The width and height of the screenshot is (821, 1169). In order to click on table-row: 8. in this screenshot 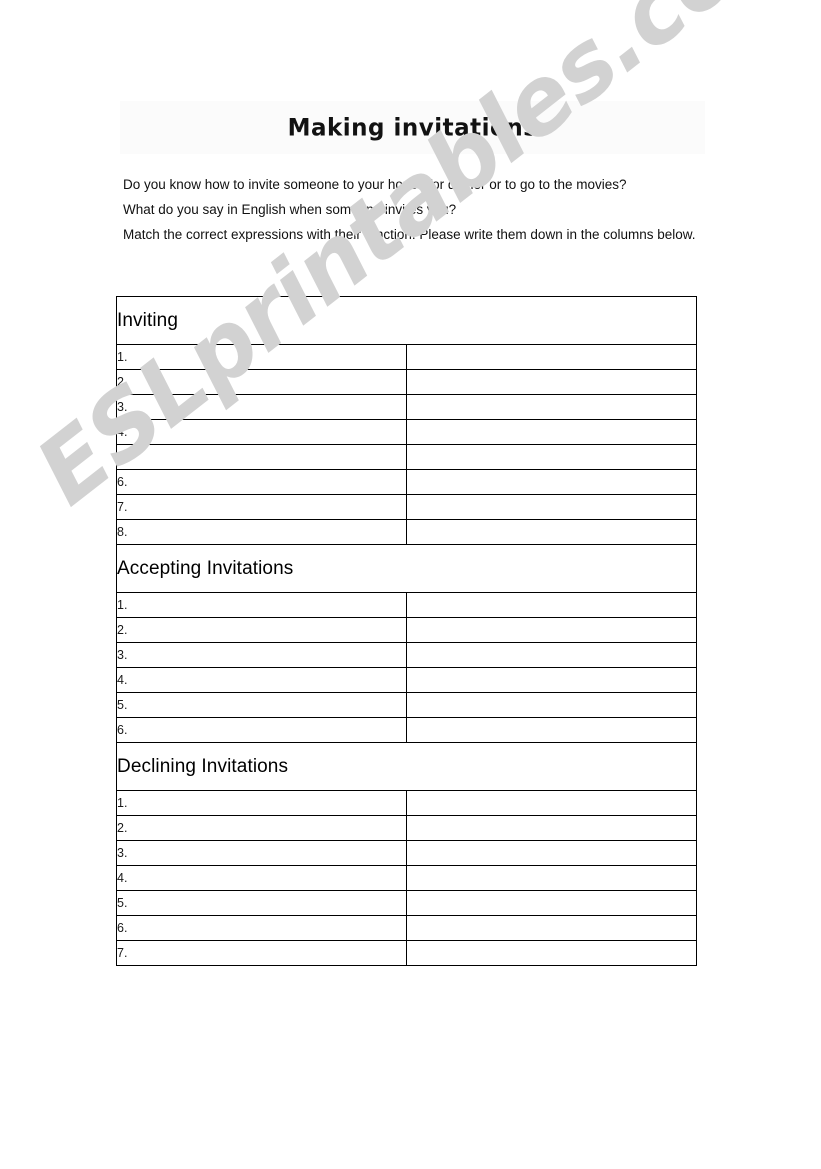, I will do `click(406, 532)`.